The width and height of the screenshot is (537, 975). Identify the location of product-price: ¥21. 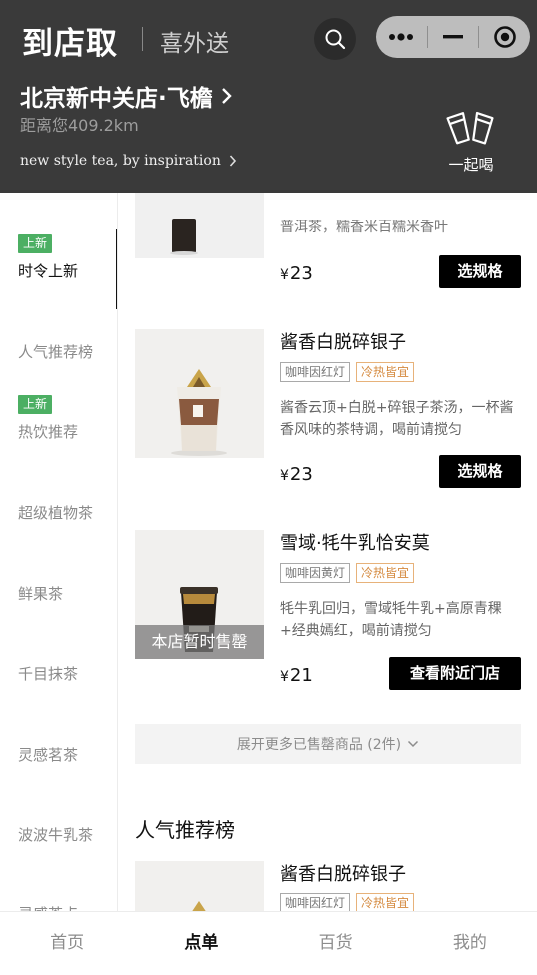
(296, 675).